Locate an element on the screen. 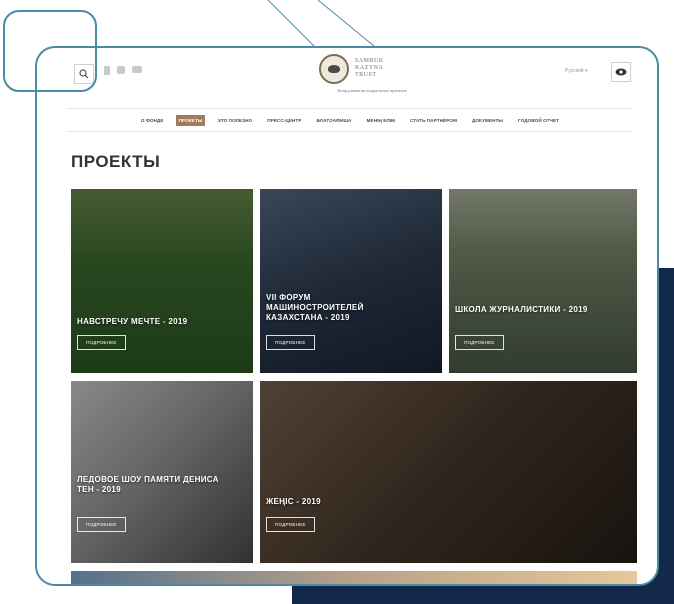 This screenshot has height=604, width=674. project-title: НАВСТРЕЧУ МЕЧТЕ - 2019 is located at coordinates (132, 321).